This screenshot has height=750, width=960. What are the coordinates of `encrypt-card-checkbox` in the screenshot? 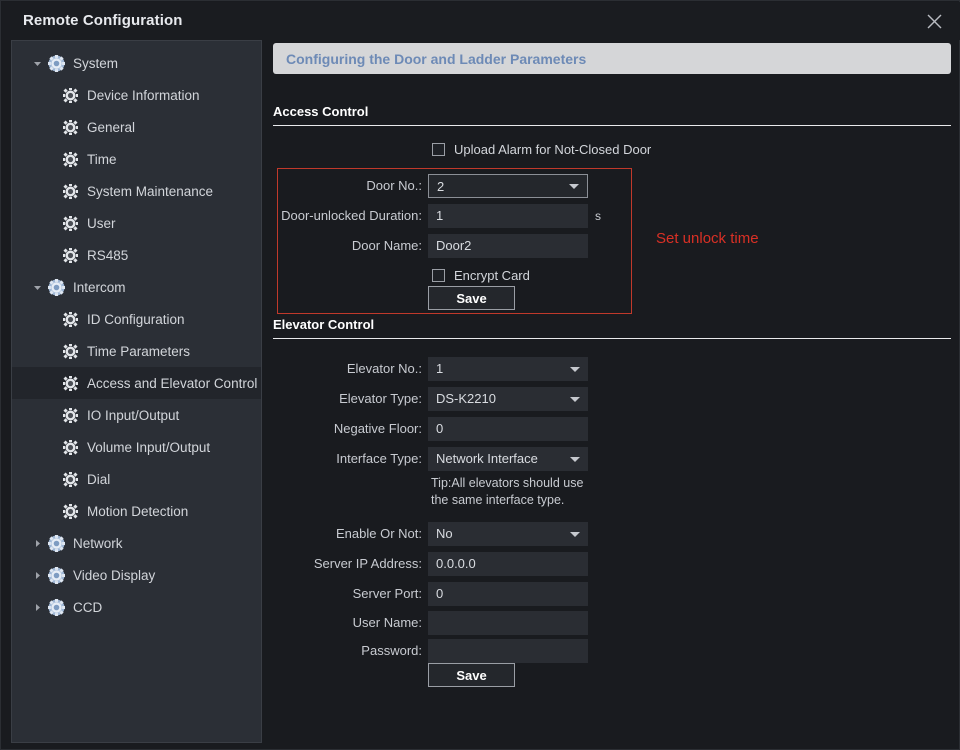 It's located at (438, 275).